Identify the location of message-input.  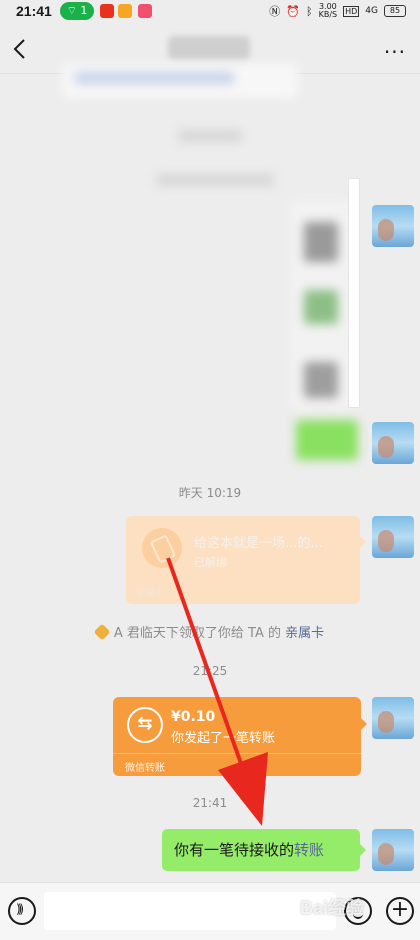
(190, 911).